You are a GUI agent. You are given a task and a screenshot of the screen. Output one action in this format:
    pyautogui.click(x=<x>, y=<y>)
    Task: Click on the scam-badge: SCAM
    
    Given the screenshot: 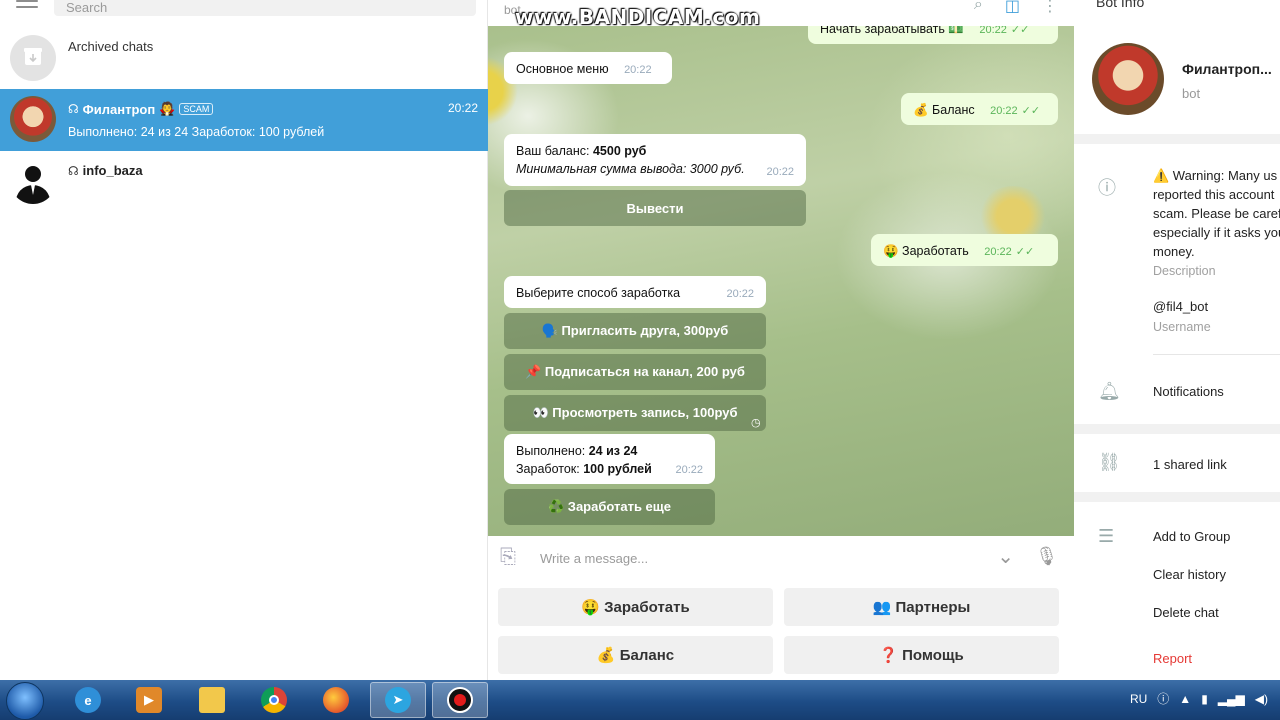 What is the action you would take?
    pyautogui.click(x=196, y=109)
    